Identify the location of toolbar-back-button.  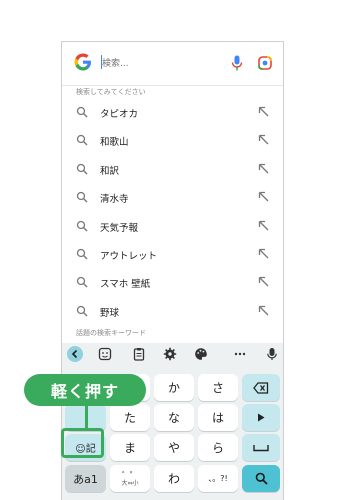
(75, 354).